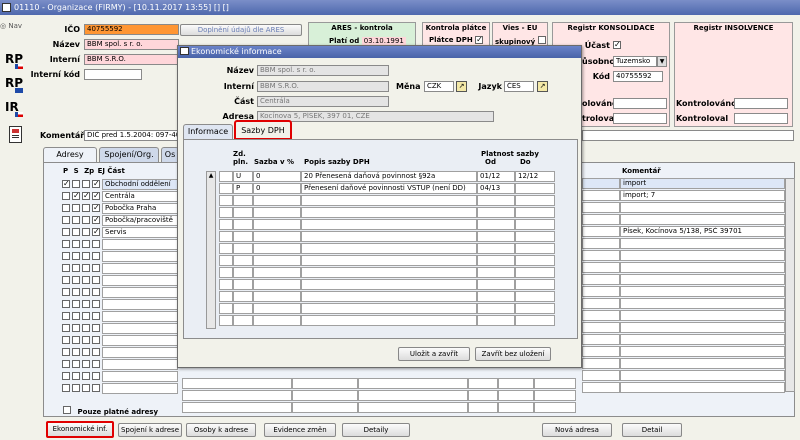 The width and height of the screenshot is (800, 440). I want to click on table-row: Servis, so click(122, 232).